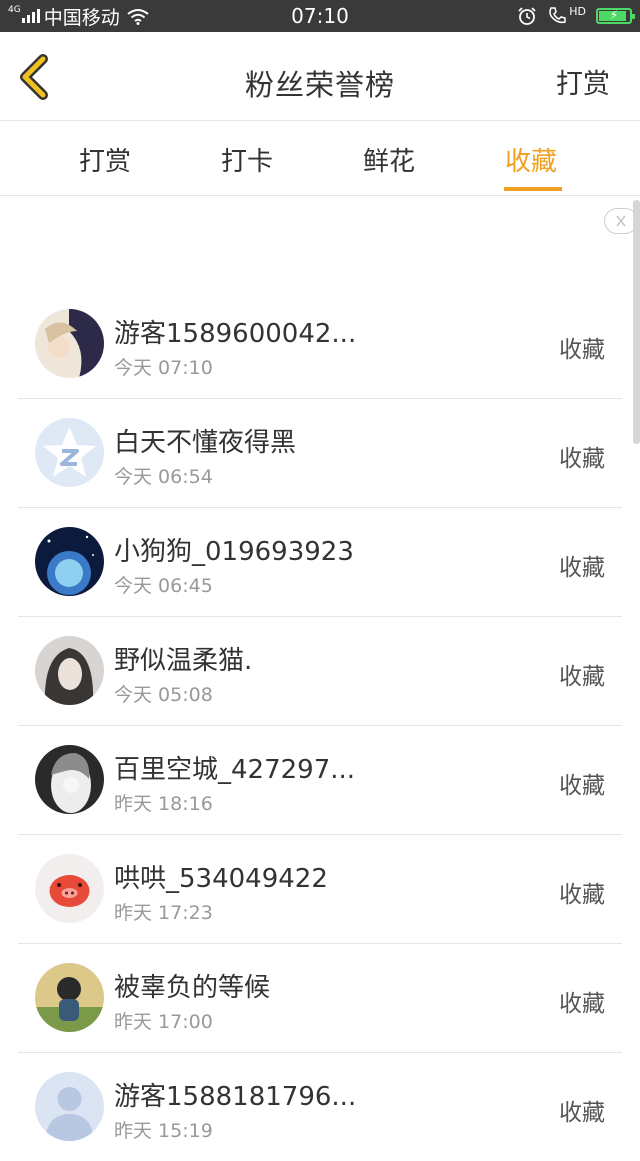 This screenshot has width=640, height=1161. Describe the element at coordinates (163, 477) in the screenshot. I see `timestamp: 今天 06:54` at that location.